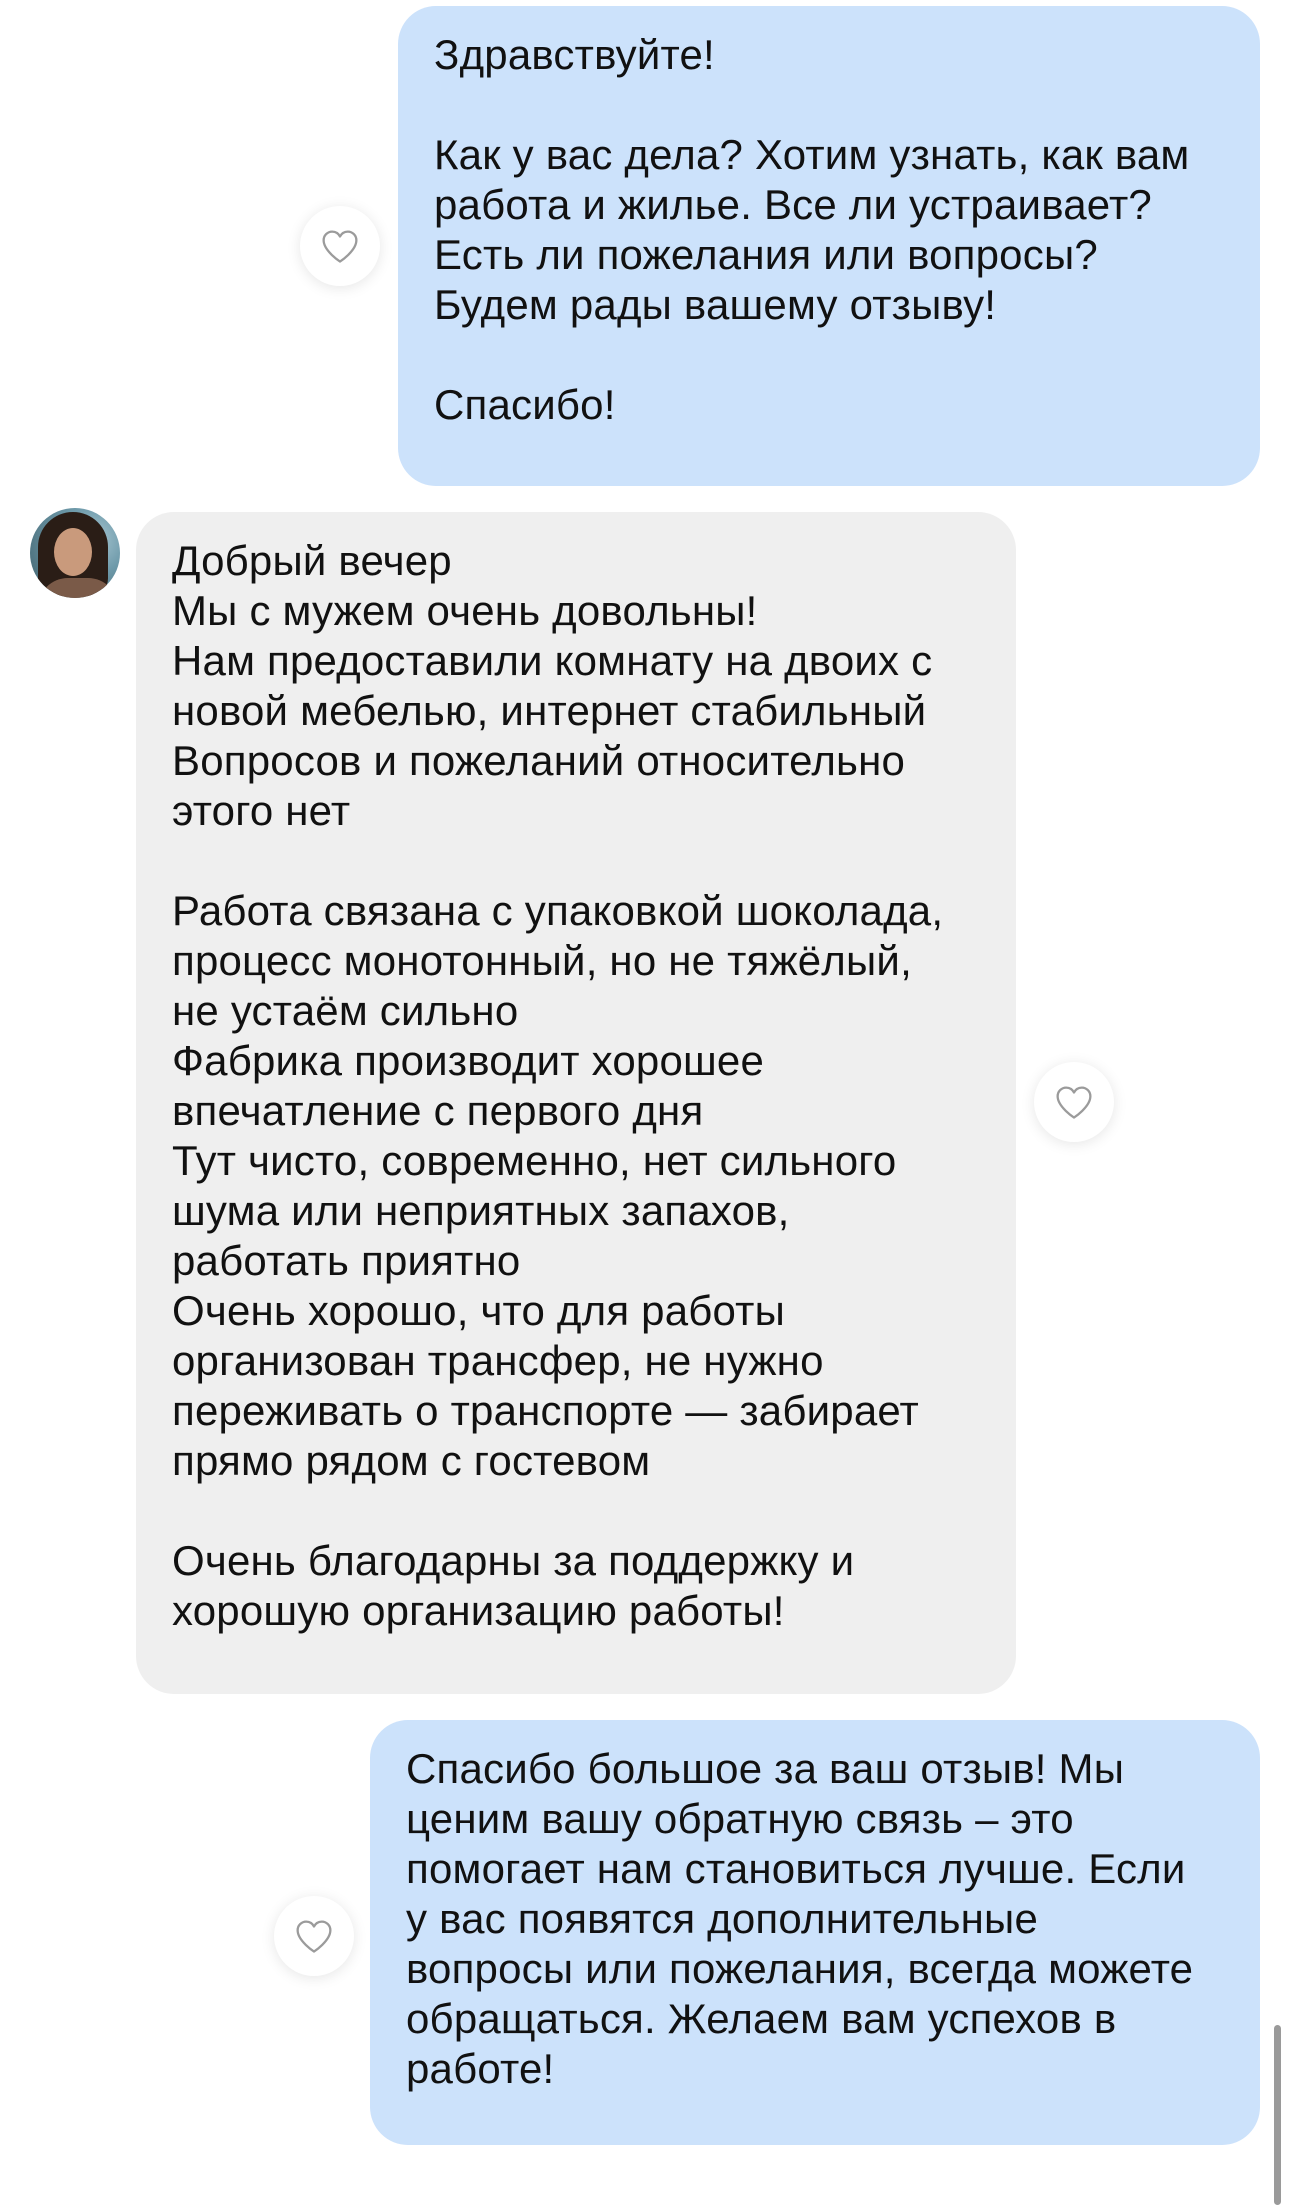  What do you see at coordinates (722, 1918) in the screenshot?
I see `message-line: у вас появятся дополнительные` at bounding box center [722, 1918].